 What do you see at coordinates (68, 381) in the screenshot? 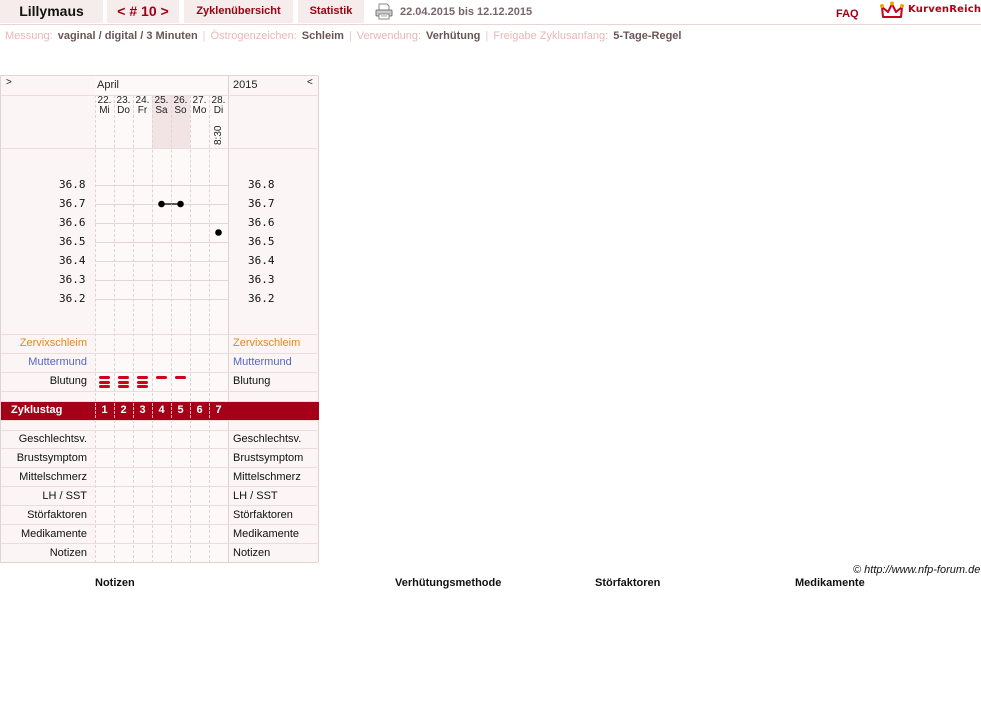
I see `row-label-bleeding: Blutung` at bounding box center [68, 381].